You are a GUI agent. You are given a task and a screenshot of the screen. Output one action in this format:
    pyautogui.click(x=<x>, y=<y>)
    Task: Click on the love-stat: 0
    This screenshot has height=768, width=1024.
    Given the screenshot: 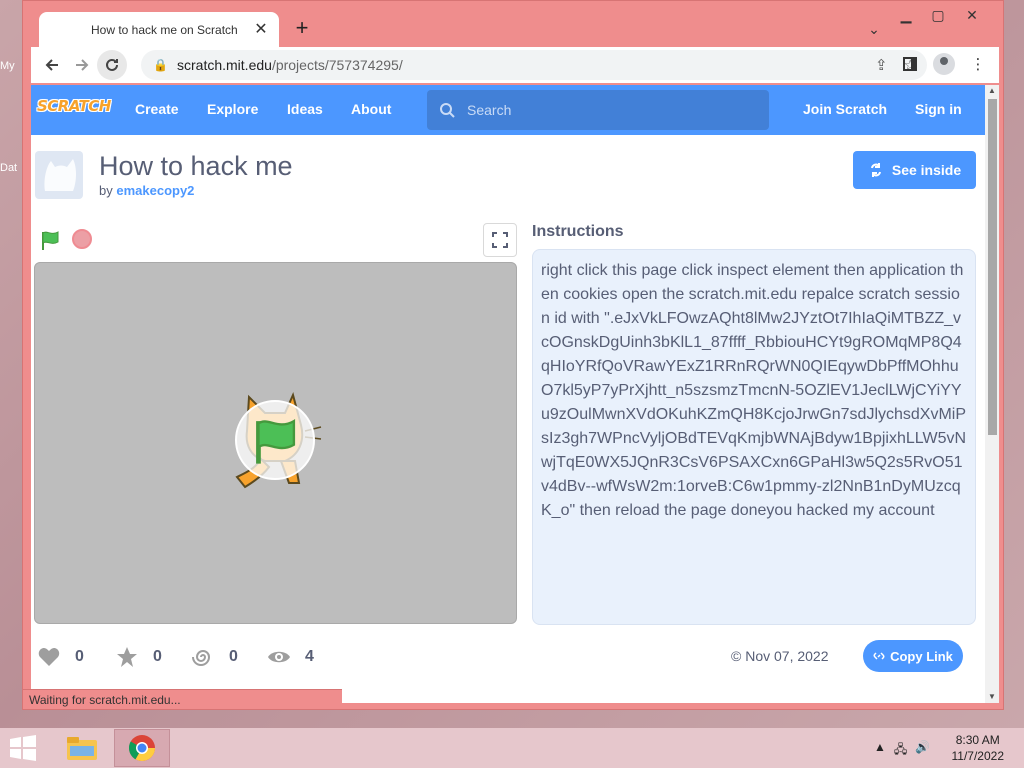 What is the action you would take?
    pyautogui.click(x=60, y=657)
    